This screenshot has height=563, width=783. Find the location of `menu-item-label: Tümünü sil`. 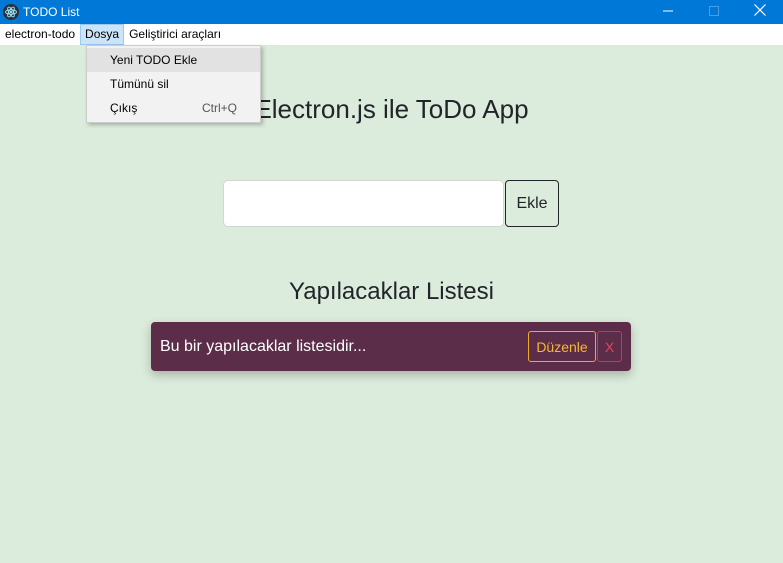

menu-item-label: Tümünü sil is located at coordinates (139, 84).